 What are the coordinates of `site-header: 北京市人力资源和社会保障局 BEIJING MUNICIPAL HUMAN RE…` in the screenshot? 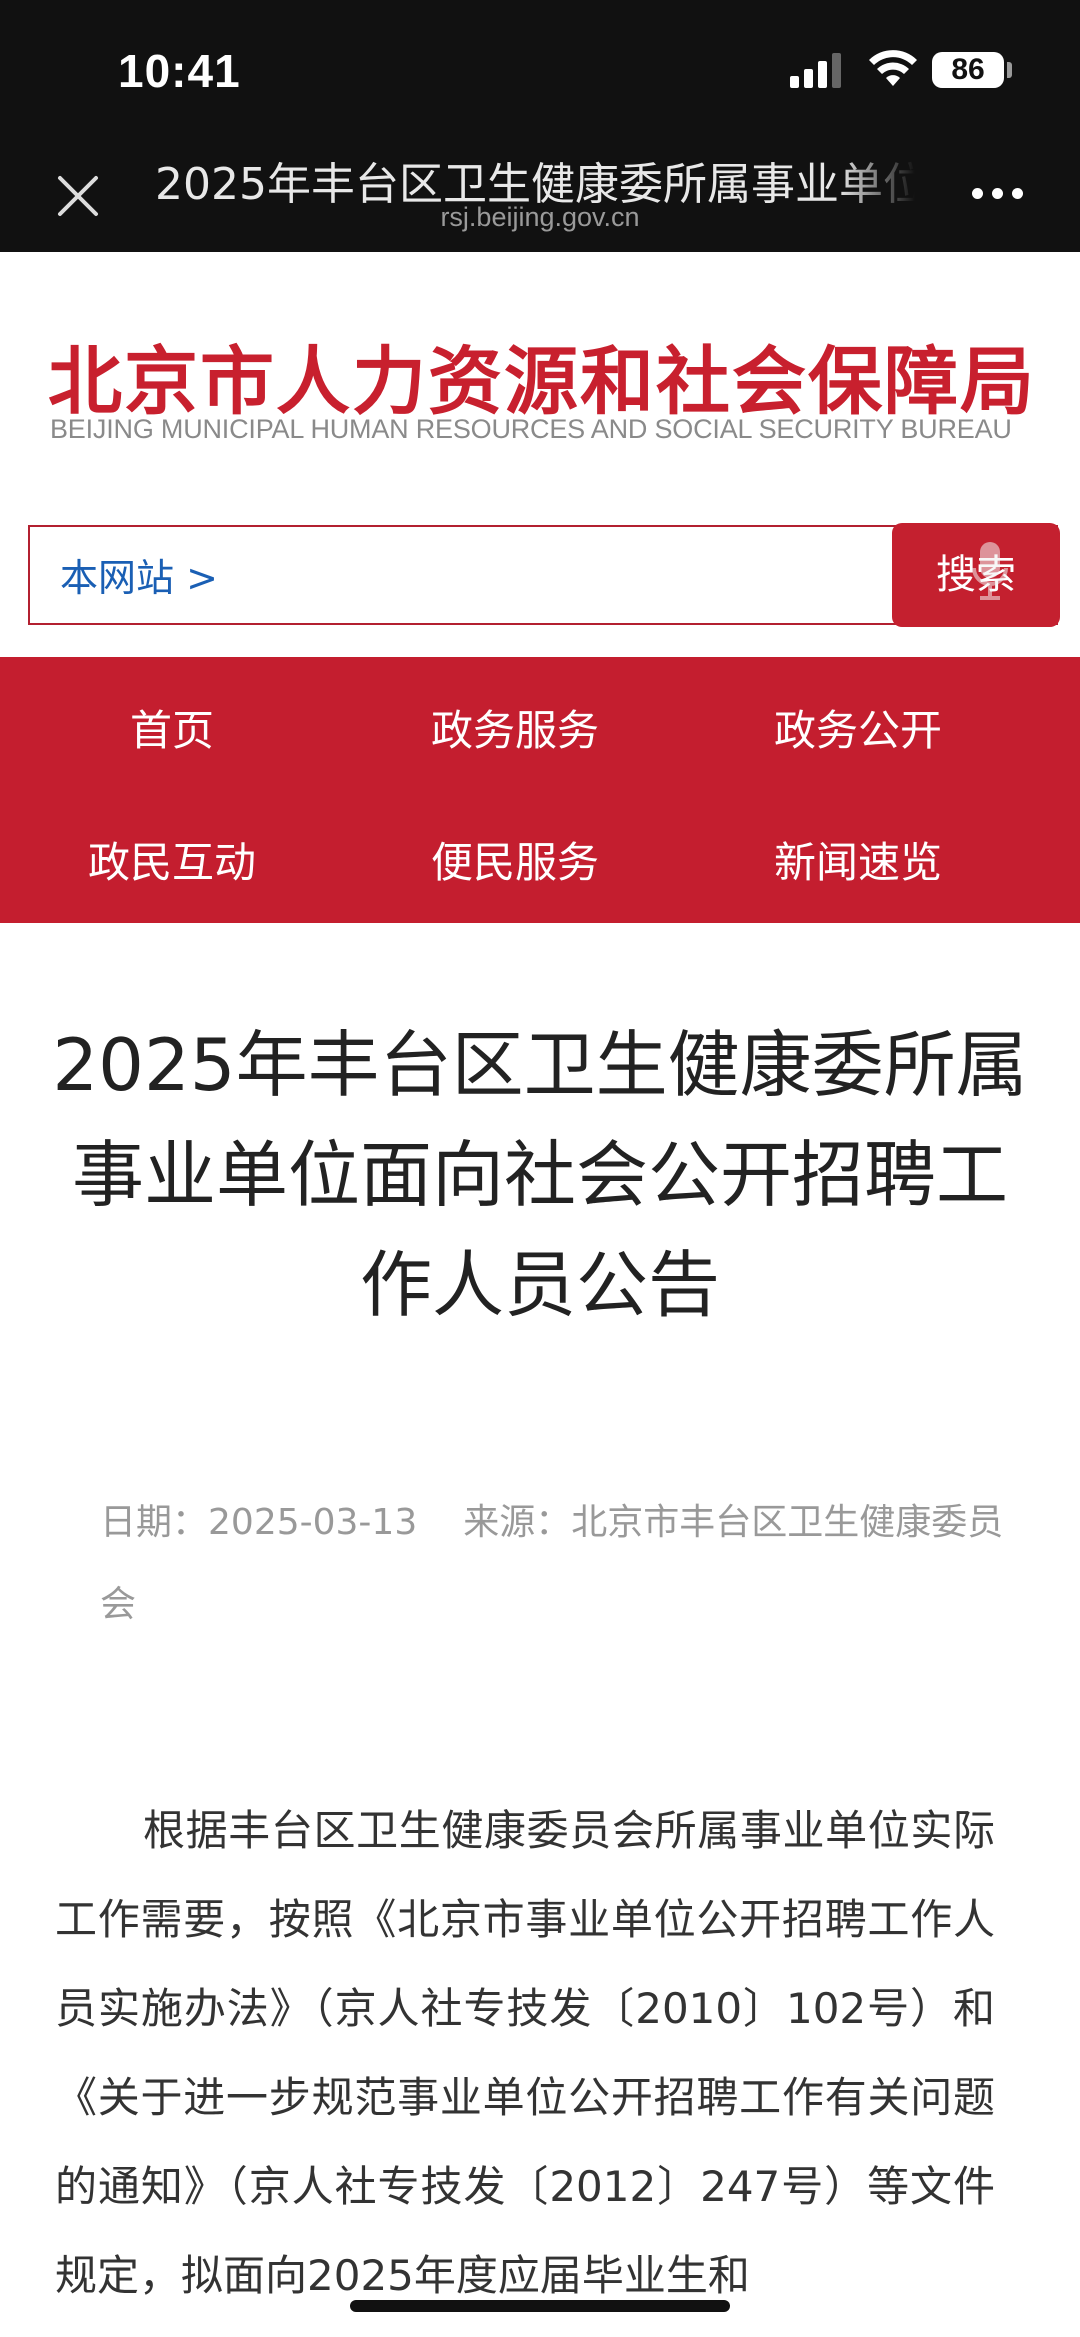 It's located at (540, 387).